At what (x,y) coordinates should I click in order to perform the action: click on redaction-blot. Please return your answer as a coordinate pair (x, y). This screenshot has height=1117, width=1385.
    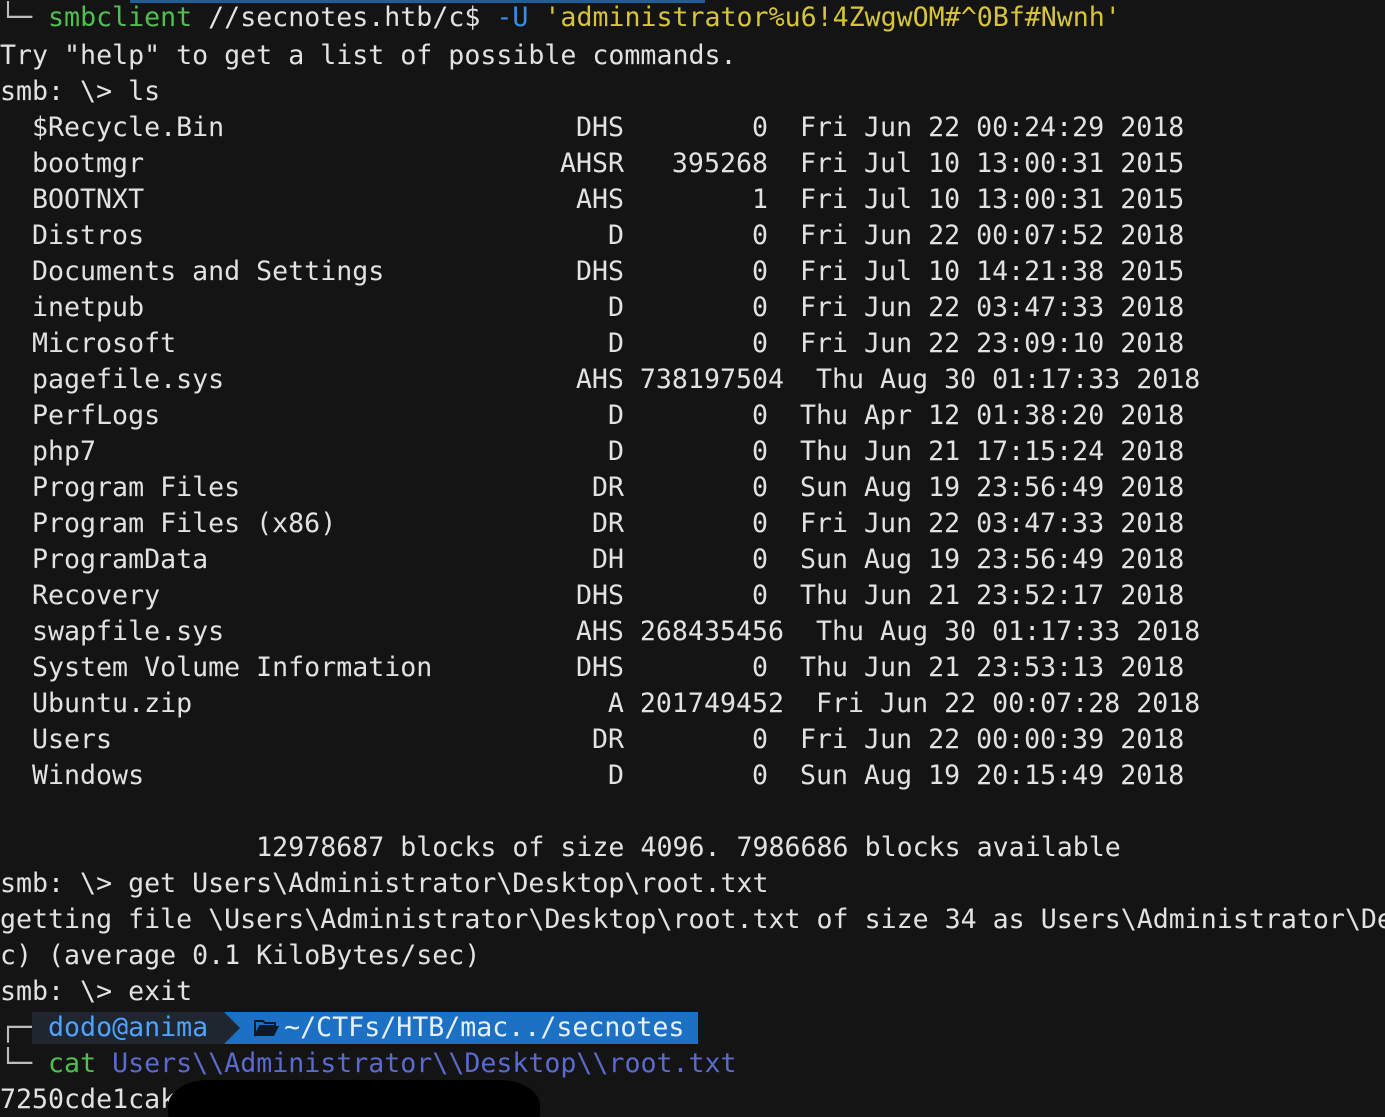
    Looking at the image, I should click on (354, 1098).